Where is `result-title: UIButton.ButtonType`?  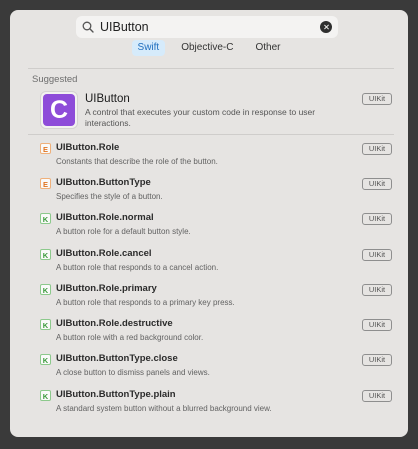 result-title: UIButton.ButtonType is located at coordinates (103, 182).